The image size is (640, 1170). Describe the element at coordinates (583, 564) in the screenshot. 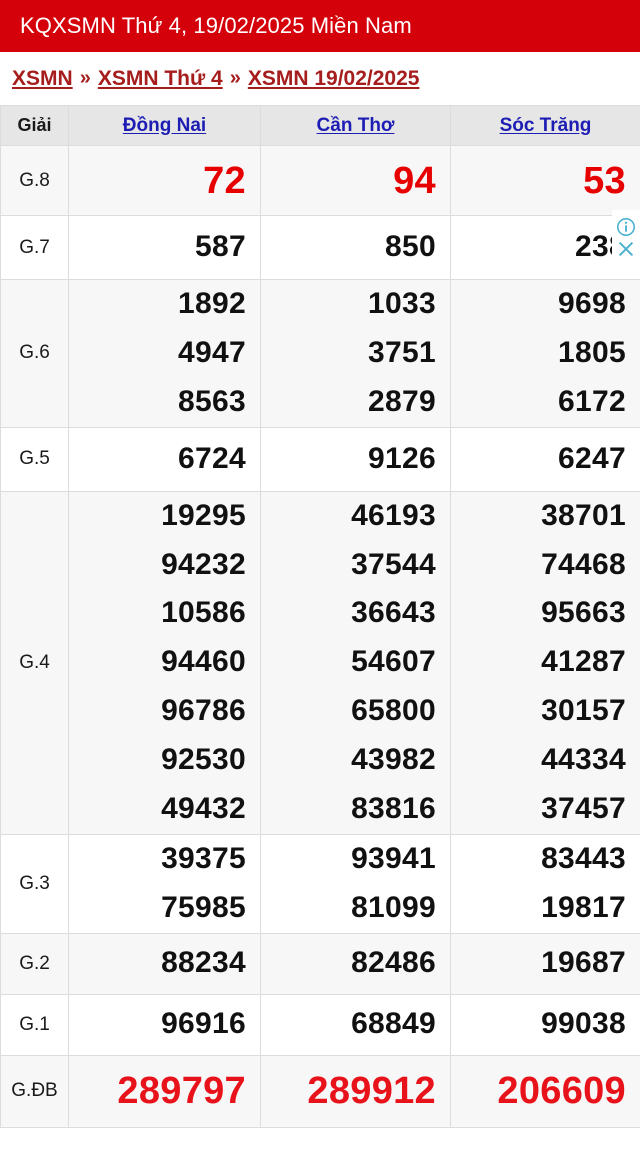

I see `result-number: 74468` at that location.